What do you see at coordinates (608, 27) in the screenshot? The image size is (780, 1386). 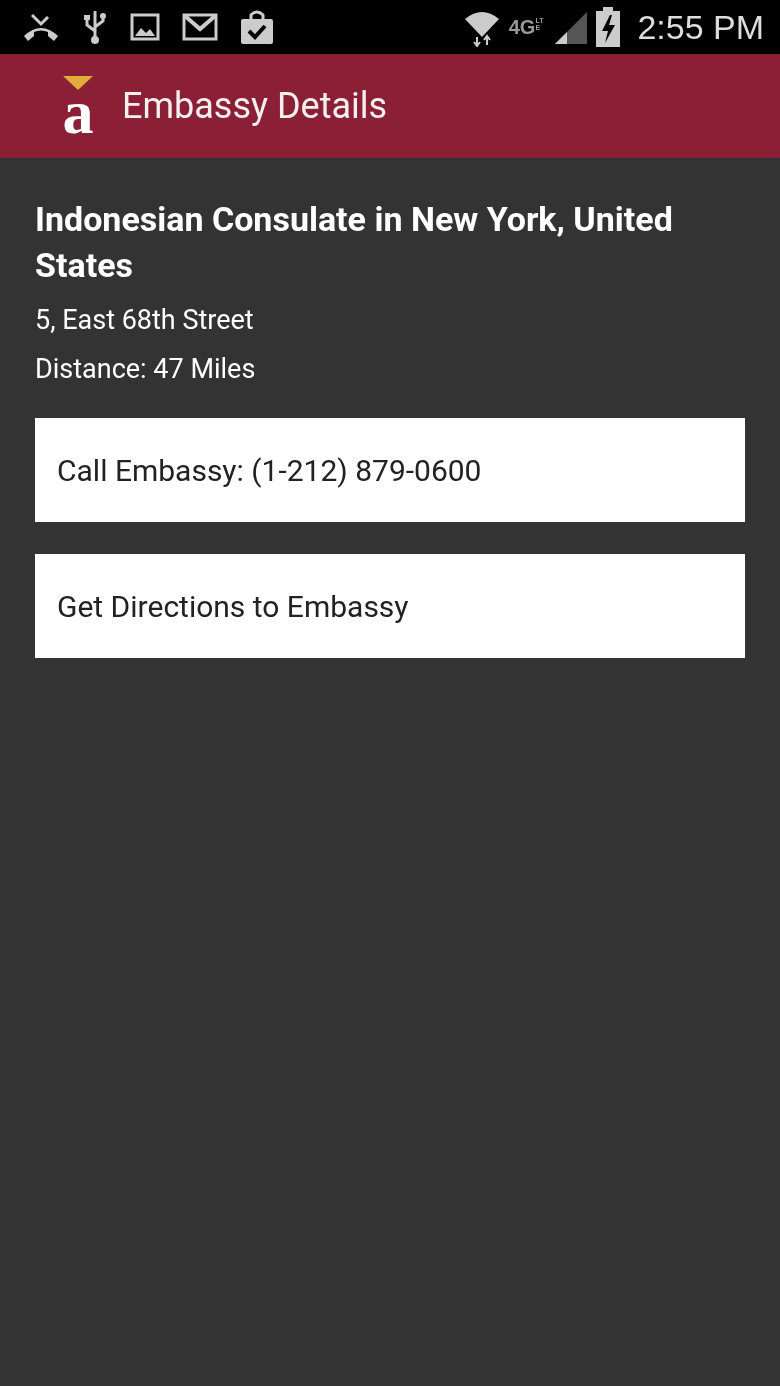 I see `battery-charging-icon` at bounding box center [608, 27].